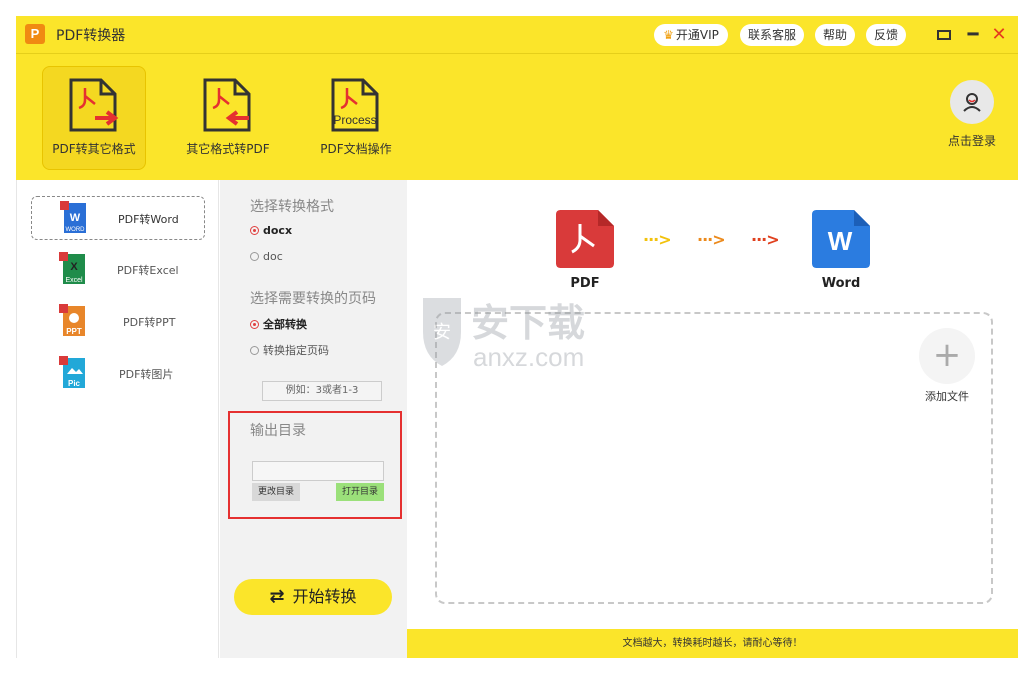  I want to click on login-button: 点击登录, so click(972, 114).